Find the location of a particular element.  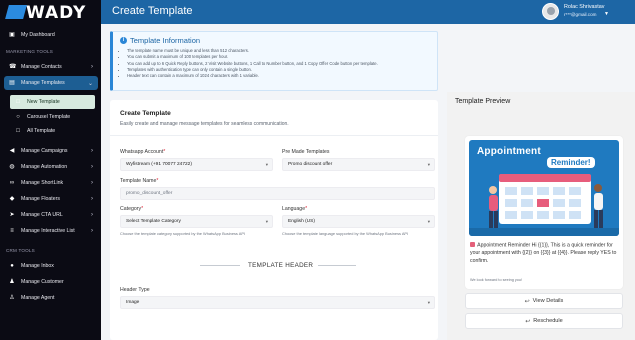

sidebar-item-inbox: ● Manage Inbox is located at coordinates (51, 266).